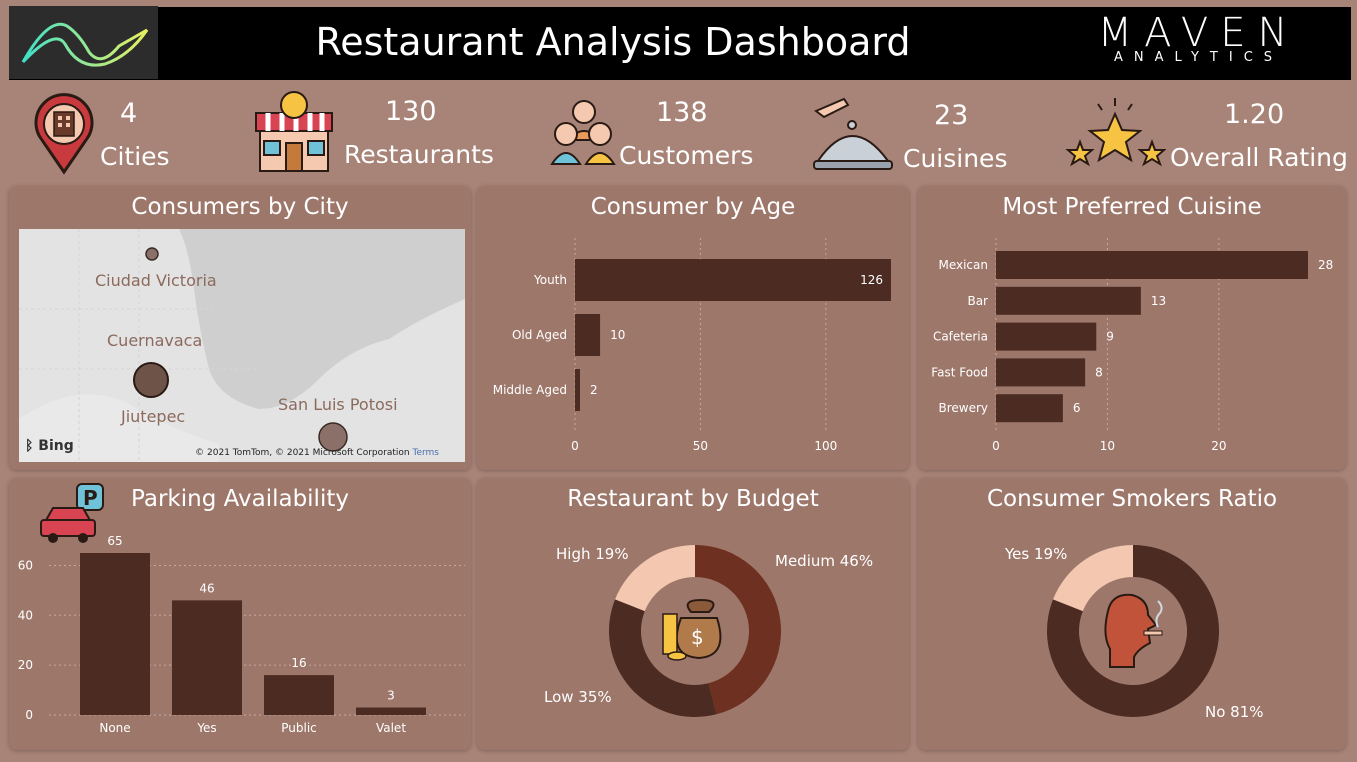 The height and width of the screenshot is (762, 1357). What do you see at coordinates (206, 588) in the screenshot?
I see `data-label: 46` at bounding box center [206, 588].